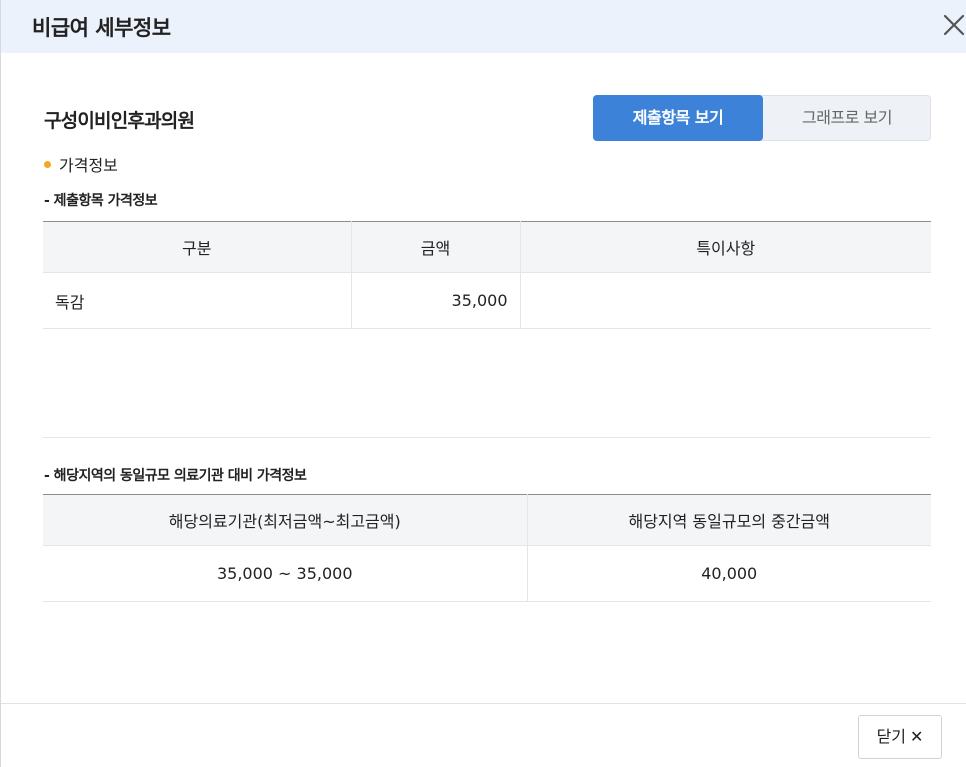 This screenshot has width=966, height=767. I want to click on col-category-header: 구분, so click(197, 247).